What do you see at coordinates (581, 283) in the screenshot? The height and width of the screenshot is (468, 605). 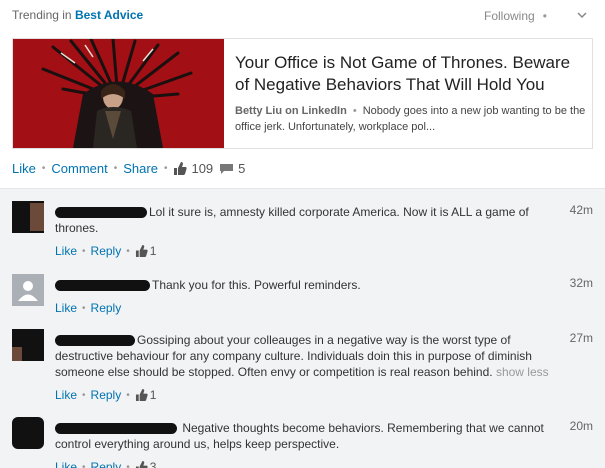 I see `comment-time: 32m` at bounding box center [581, 283].